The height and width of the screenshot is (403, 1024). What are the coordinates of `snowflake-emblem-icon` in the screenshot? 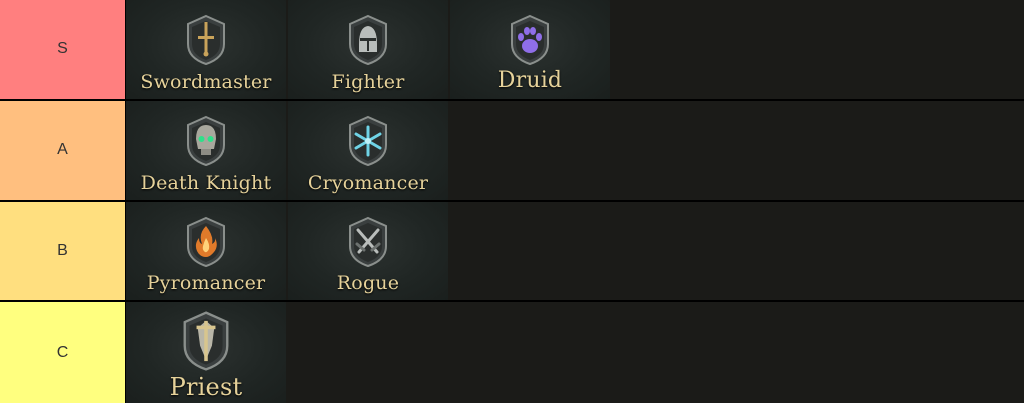 It's located at (368, 140).